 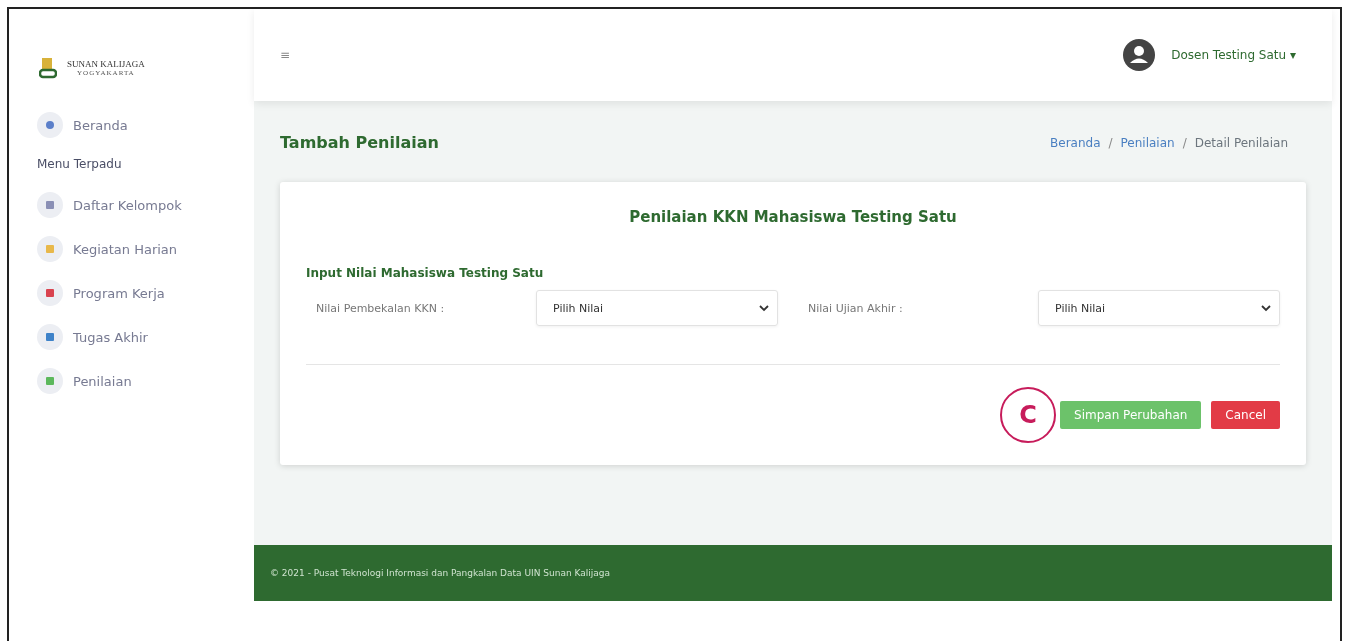 I want to click on field-label: Nilai Ujian Akhir :, so click(x=856, y=308).